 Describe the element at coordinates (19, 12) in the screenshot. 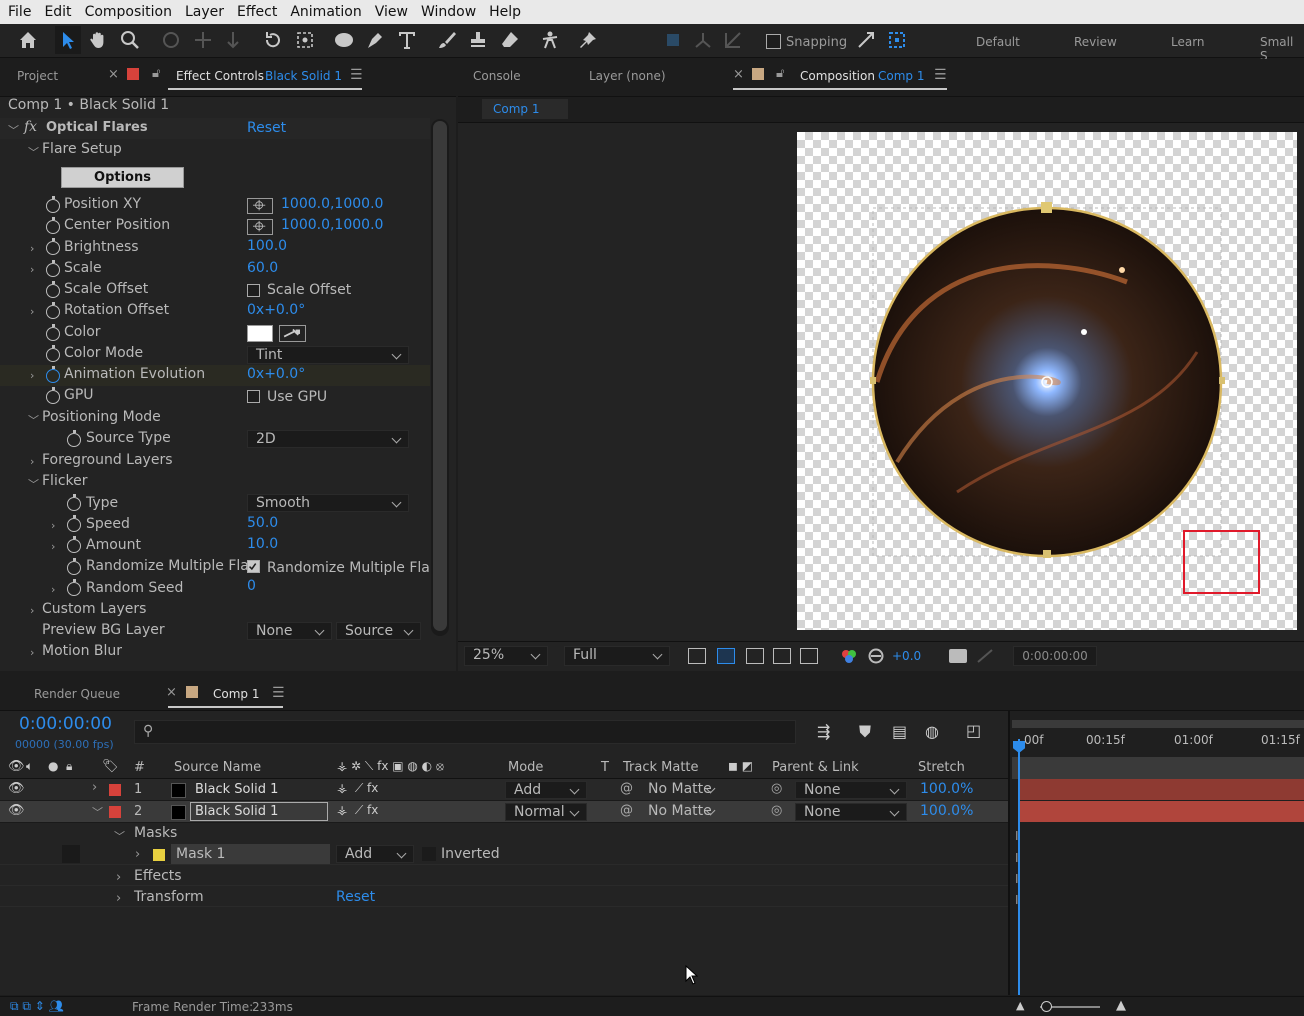

I see `menu-file: File` at that location.